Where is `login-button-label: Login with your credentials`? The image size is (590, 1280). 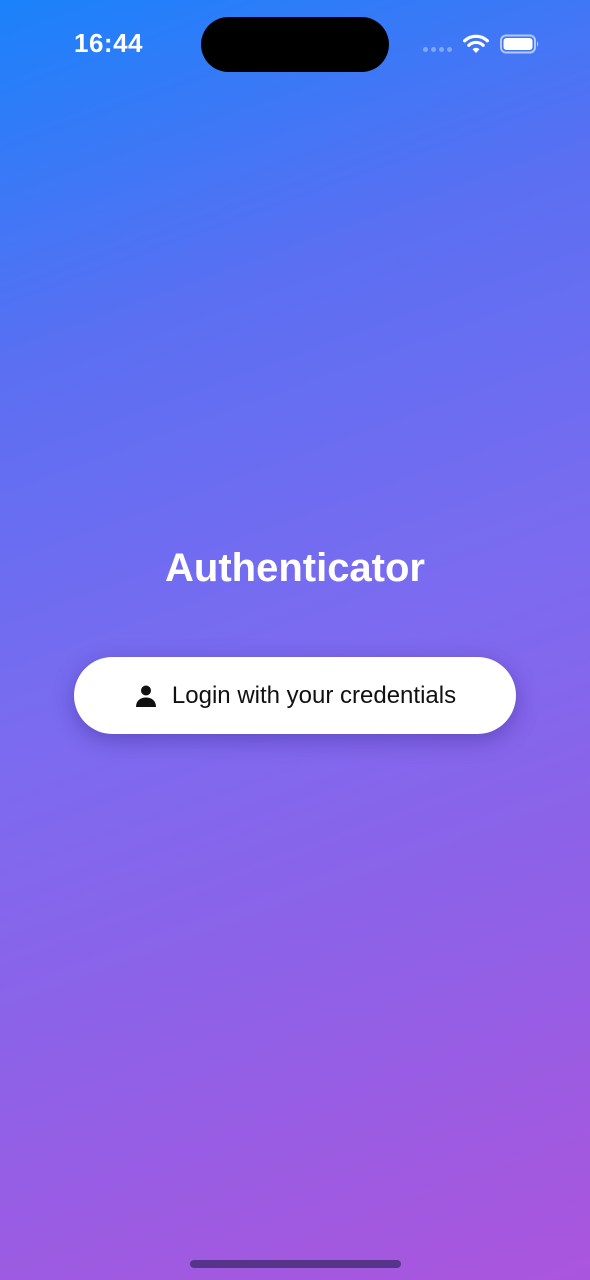
login-button-label: Login with your credentials is located at coordinates (314, 695).